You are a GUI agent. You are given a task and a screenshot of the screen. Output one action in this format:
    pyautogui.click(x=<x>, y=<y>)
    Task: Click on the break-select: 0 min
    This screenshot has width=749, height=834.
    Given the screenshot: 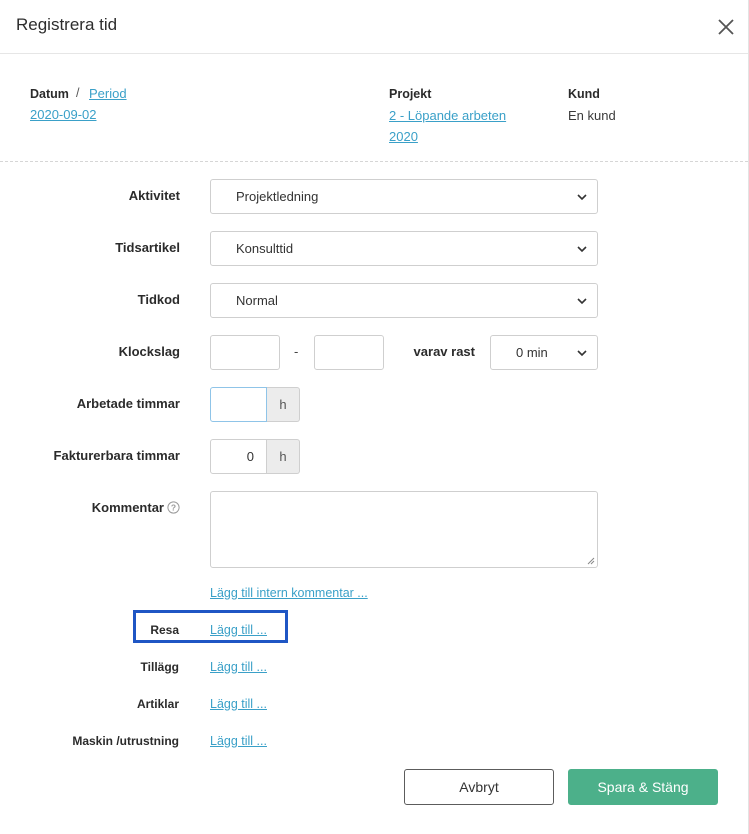 What is the action you would take?
    pyautogui.click(x=544, y=352)
    